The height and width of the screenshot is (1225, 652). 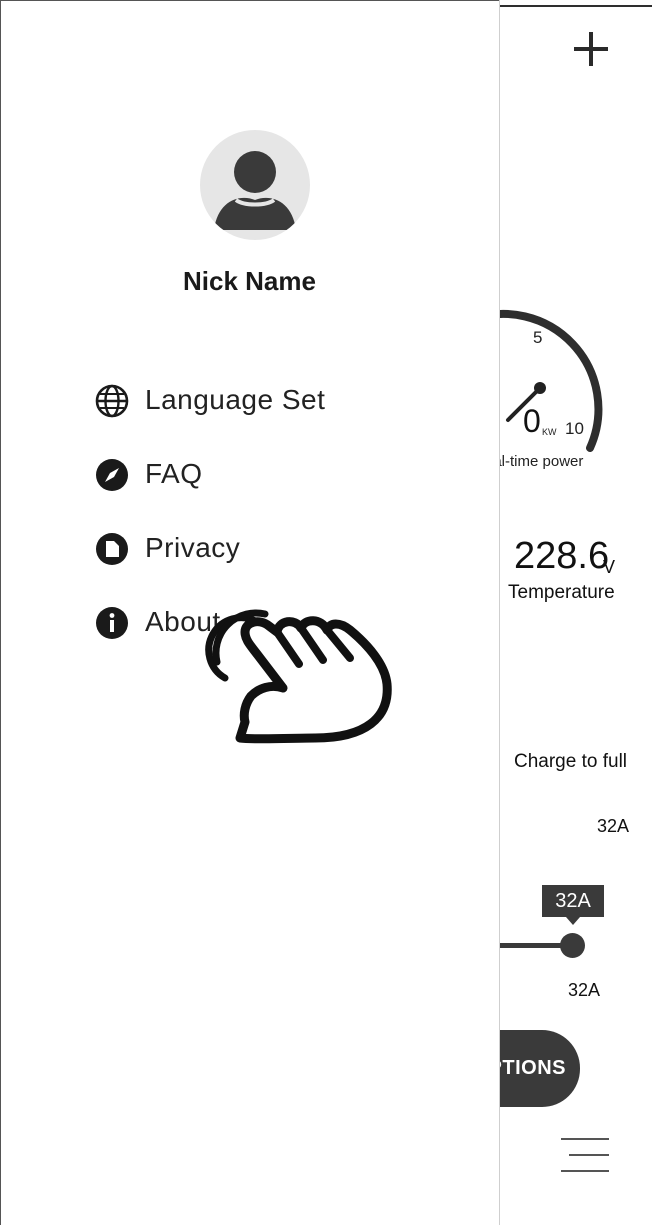 I want to click on user-nick-name: Nick Name, so click(x=249, y=281).